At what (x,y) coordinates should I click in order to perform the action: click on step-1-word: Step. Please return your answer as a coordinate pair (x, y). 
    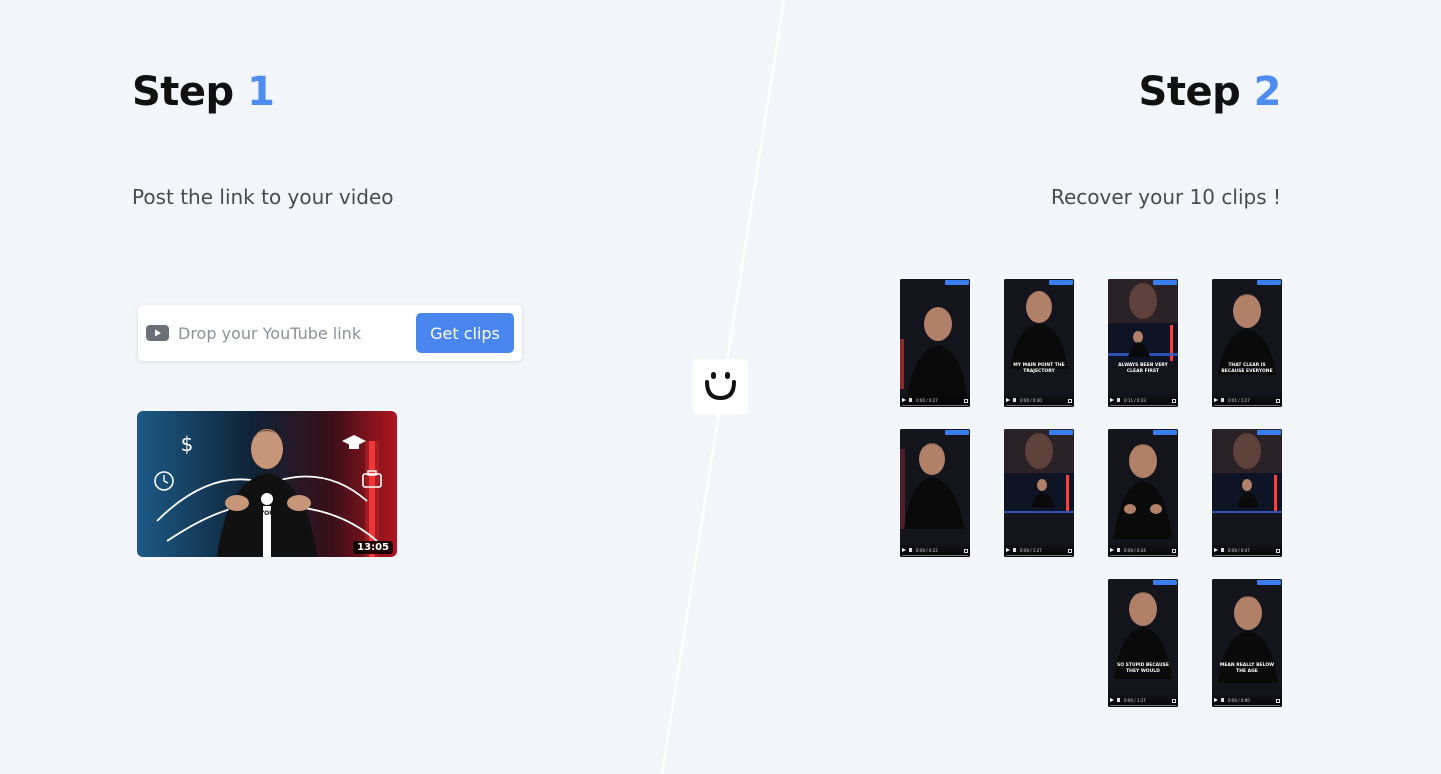
    Looking at the image, I should click on (183, 92).